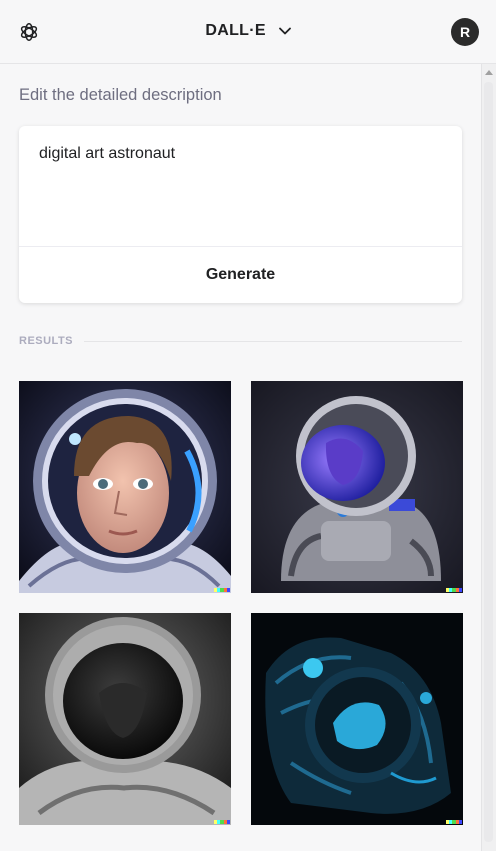 This screenshot has height=851, width=496. I want to click on scrollbar, so click(488, 457).